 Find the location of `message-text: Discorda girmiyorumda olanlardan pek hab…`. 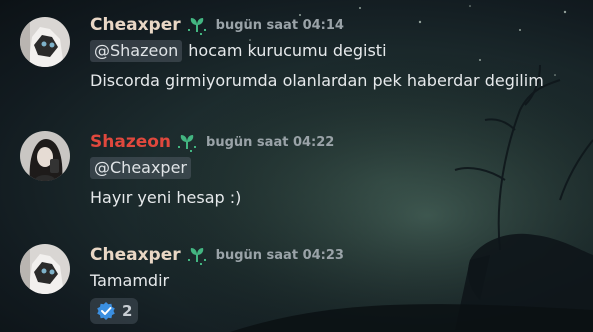

message-text: Discorda girmiyorumda olanlardan pek hab… is located at coordinates (317, 80).